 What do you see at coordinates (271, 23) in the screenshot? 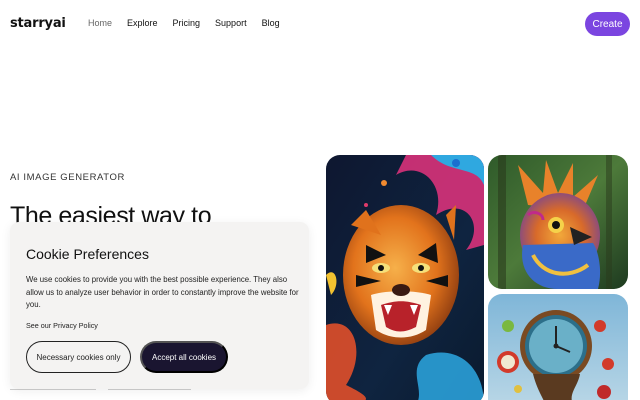
I see `nav-blog: Blog` at bounding box center [271, 23].